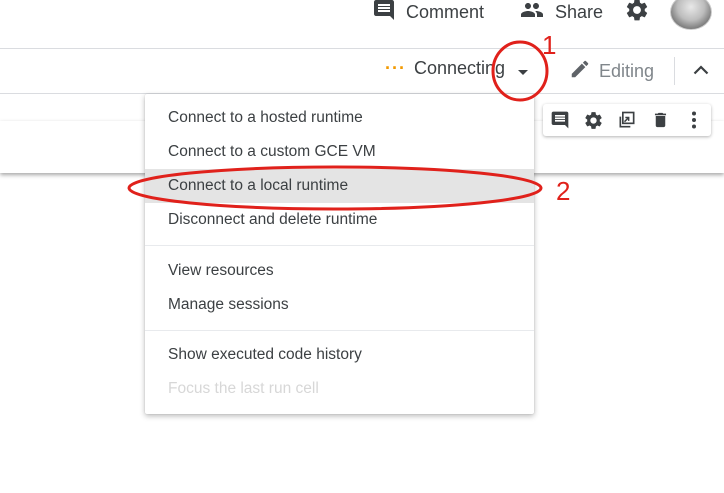 The image size is (724, 493). What do you see at coordinates (563, 191) in the screenshot?
I see `annotation-step-2: 2` at bounding box center [563, 191].